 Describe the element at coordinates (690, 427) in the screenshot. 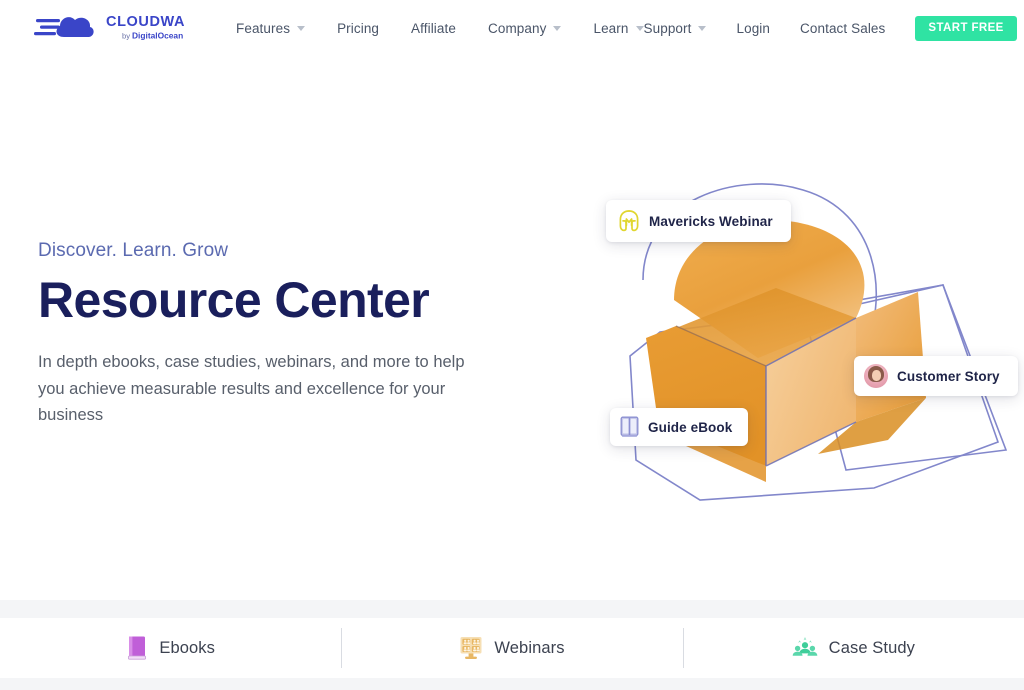

I see `card-label: Guide eBook` at that location.